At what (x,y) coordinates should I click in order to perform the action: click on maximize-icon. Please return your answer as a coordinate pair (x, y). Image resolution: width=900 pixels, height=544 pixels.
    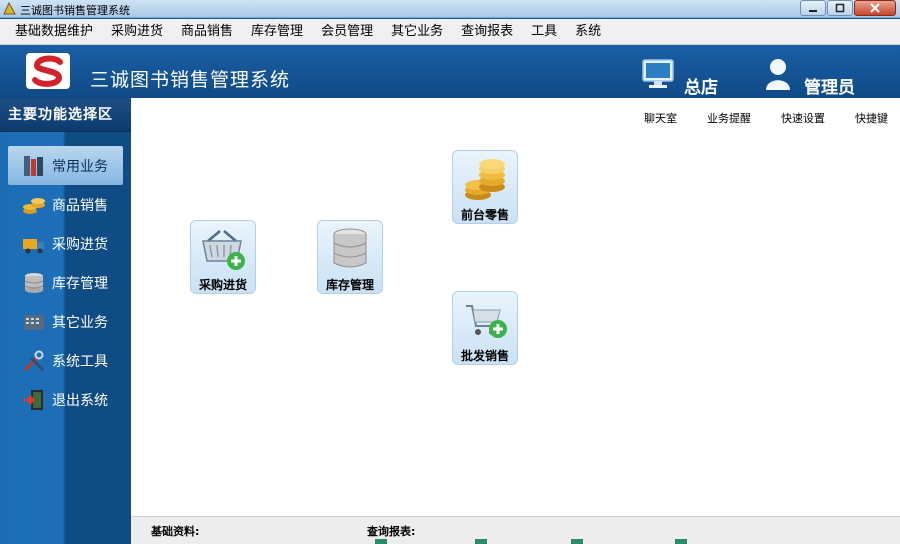
    Looking at the image, I should click on (840, 8).